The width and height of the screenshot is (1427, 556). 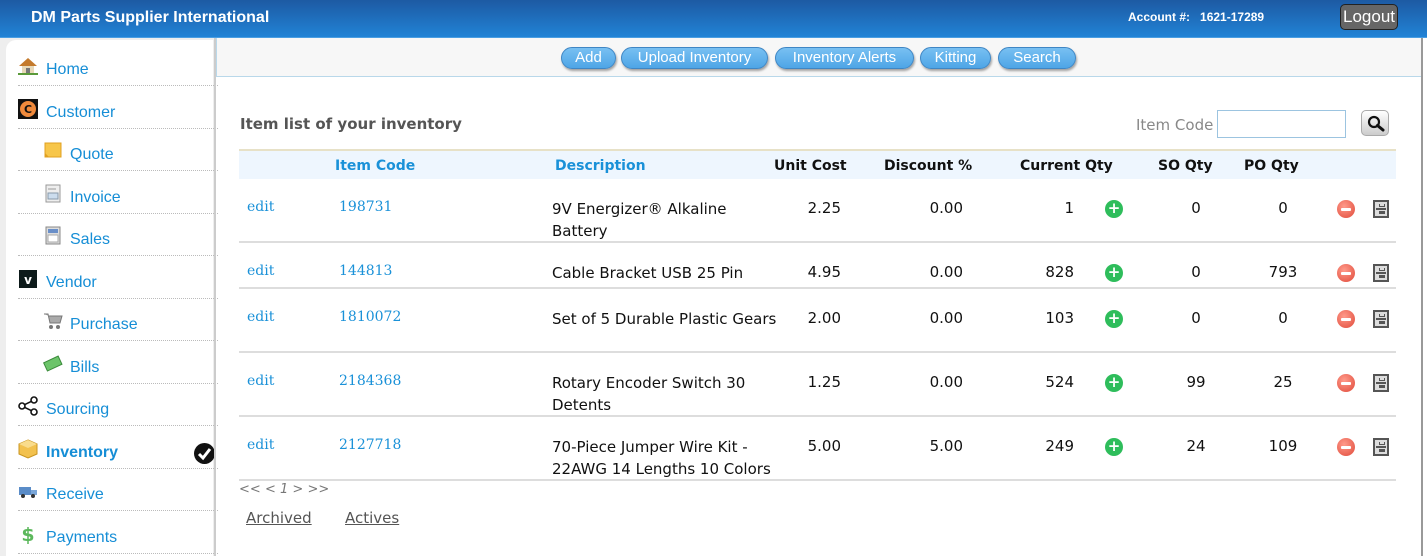 What do you see at coordinates (370, 317) in the screenshot?
I see `item-code-link: 1810072` at bounding box center [370, 317].